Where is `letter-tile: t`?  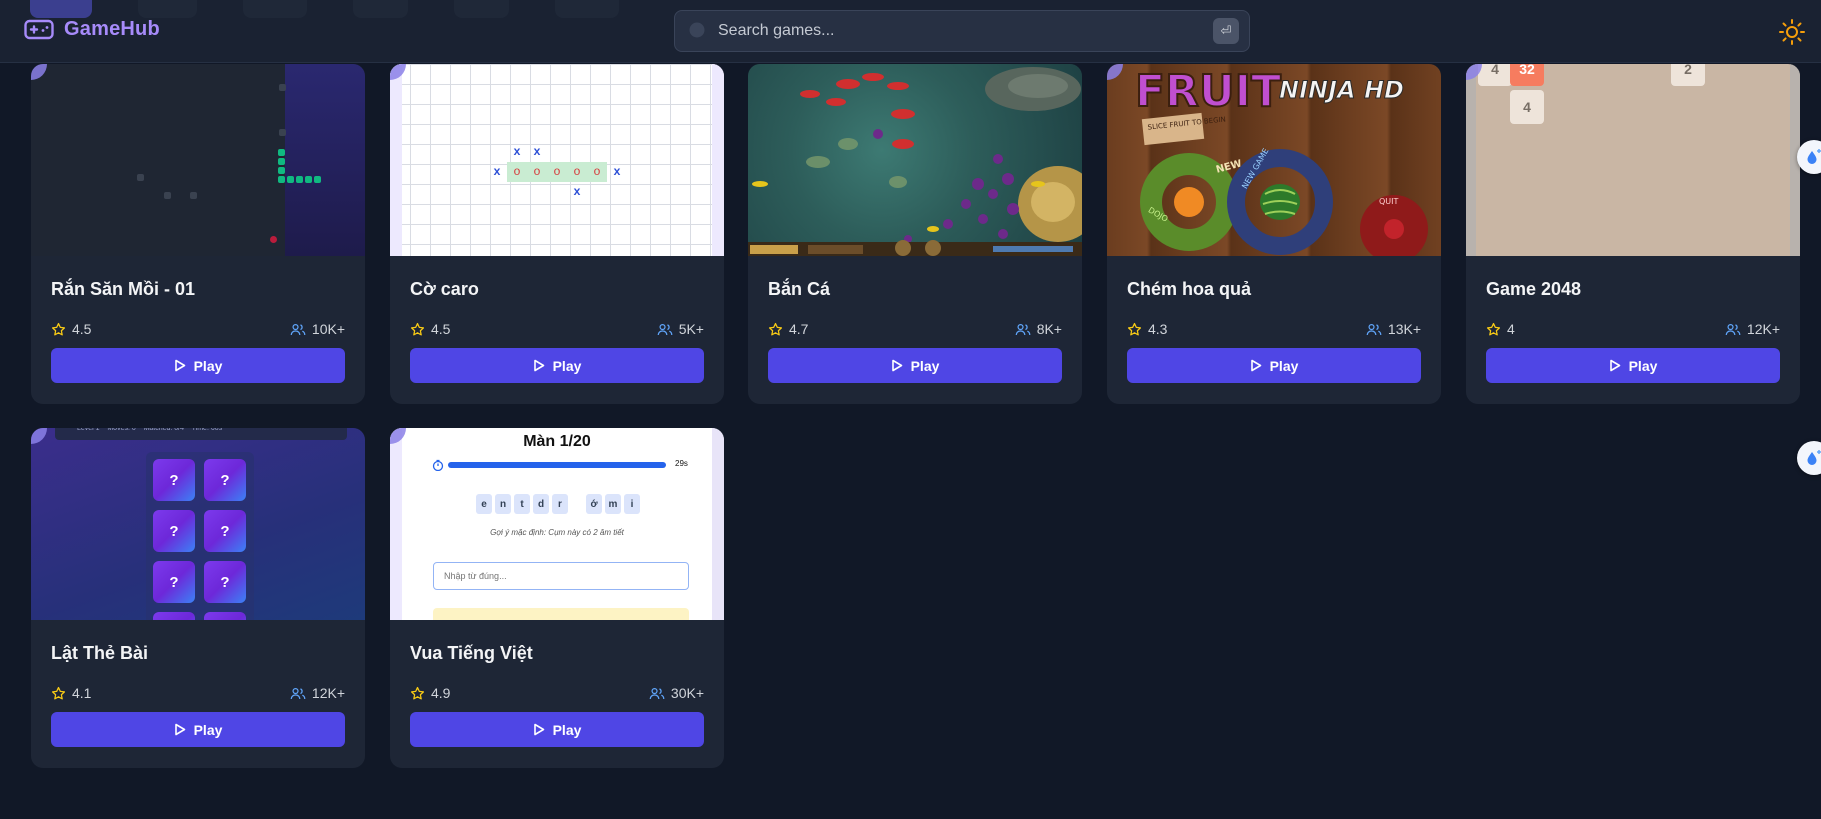
letter-tile: t is located at coordinates (522, 504).